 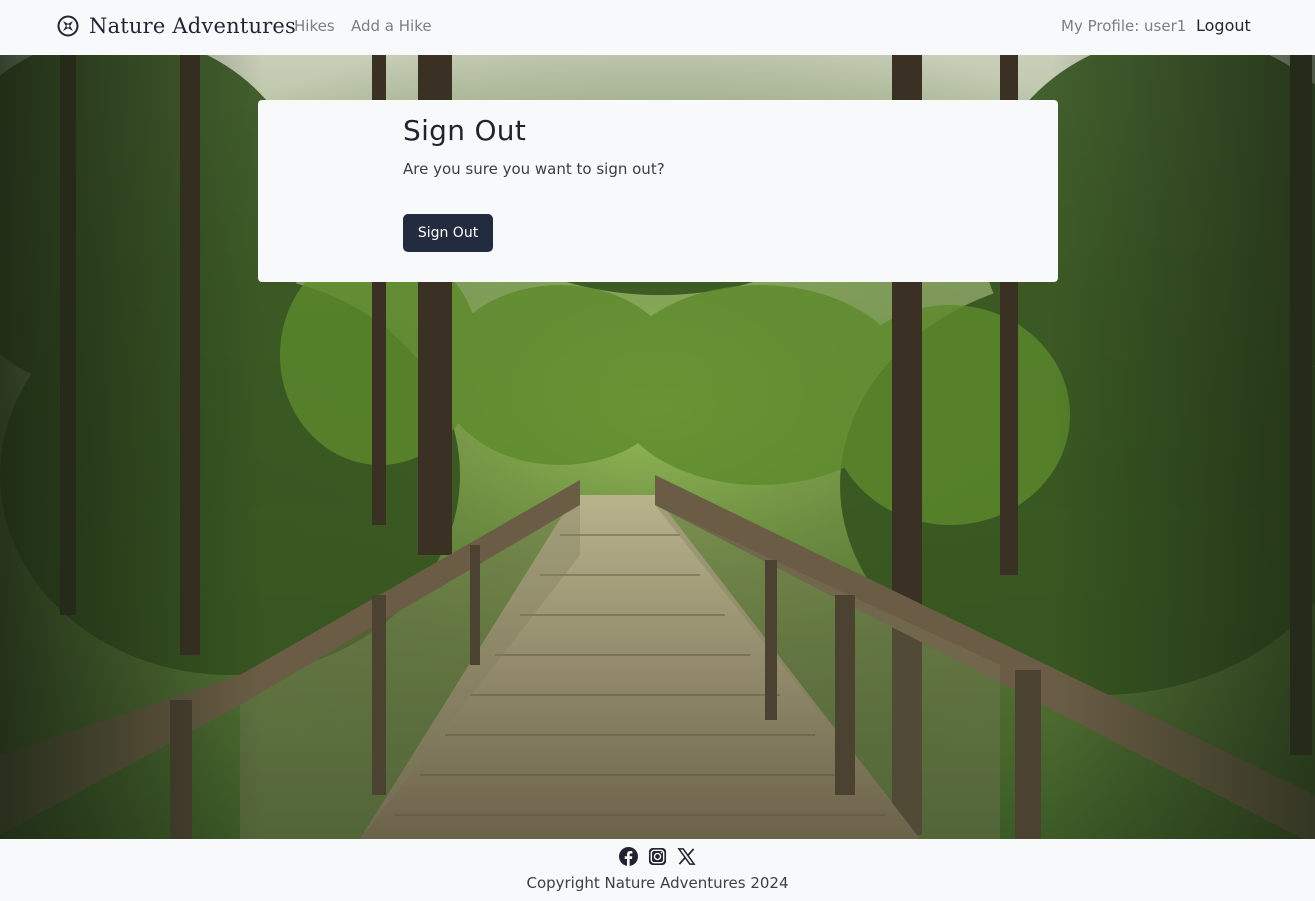 What do you see at coordinates (314, 26) in the screenshot?
I see `nav-link-hikes: Hikes` at bounding box center [314, 26].